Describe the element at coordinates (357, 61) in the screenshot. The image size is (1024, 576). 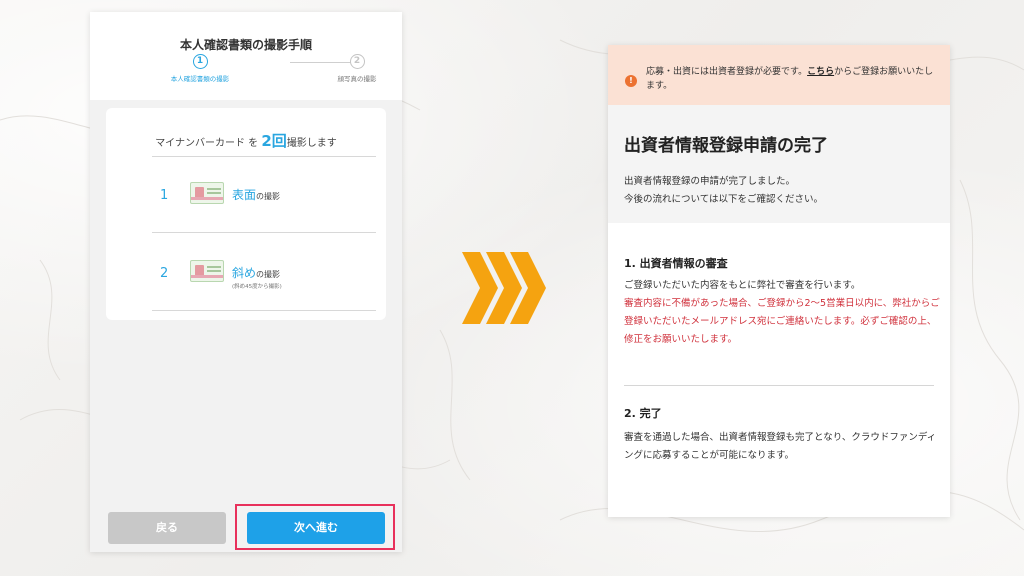
I see `step-2-number: 2` at that location.